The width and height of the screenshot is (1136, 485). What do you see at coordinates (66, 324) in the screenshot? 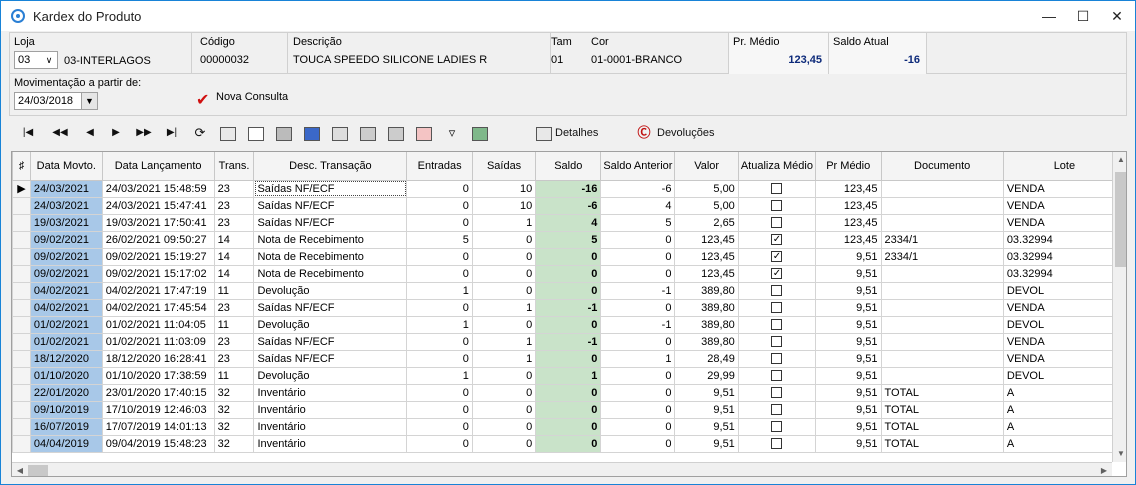
I see `cell-data-movto: 01/02/2021` at bounding box center [66, 324].